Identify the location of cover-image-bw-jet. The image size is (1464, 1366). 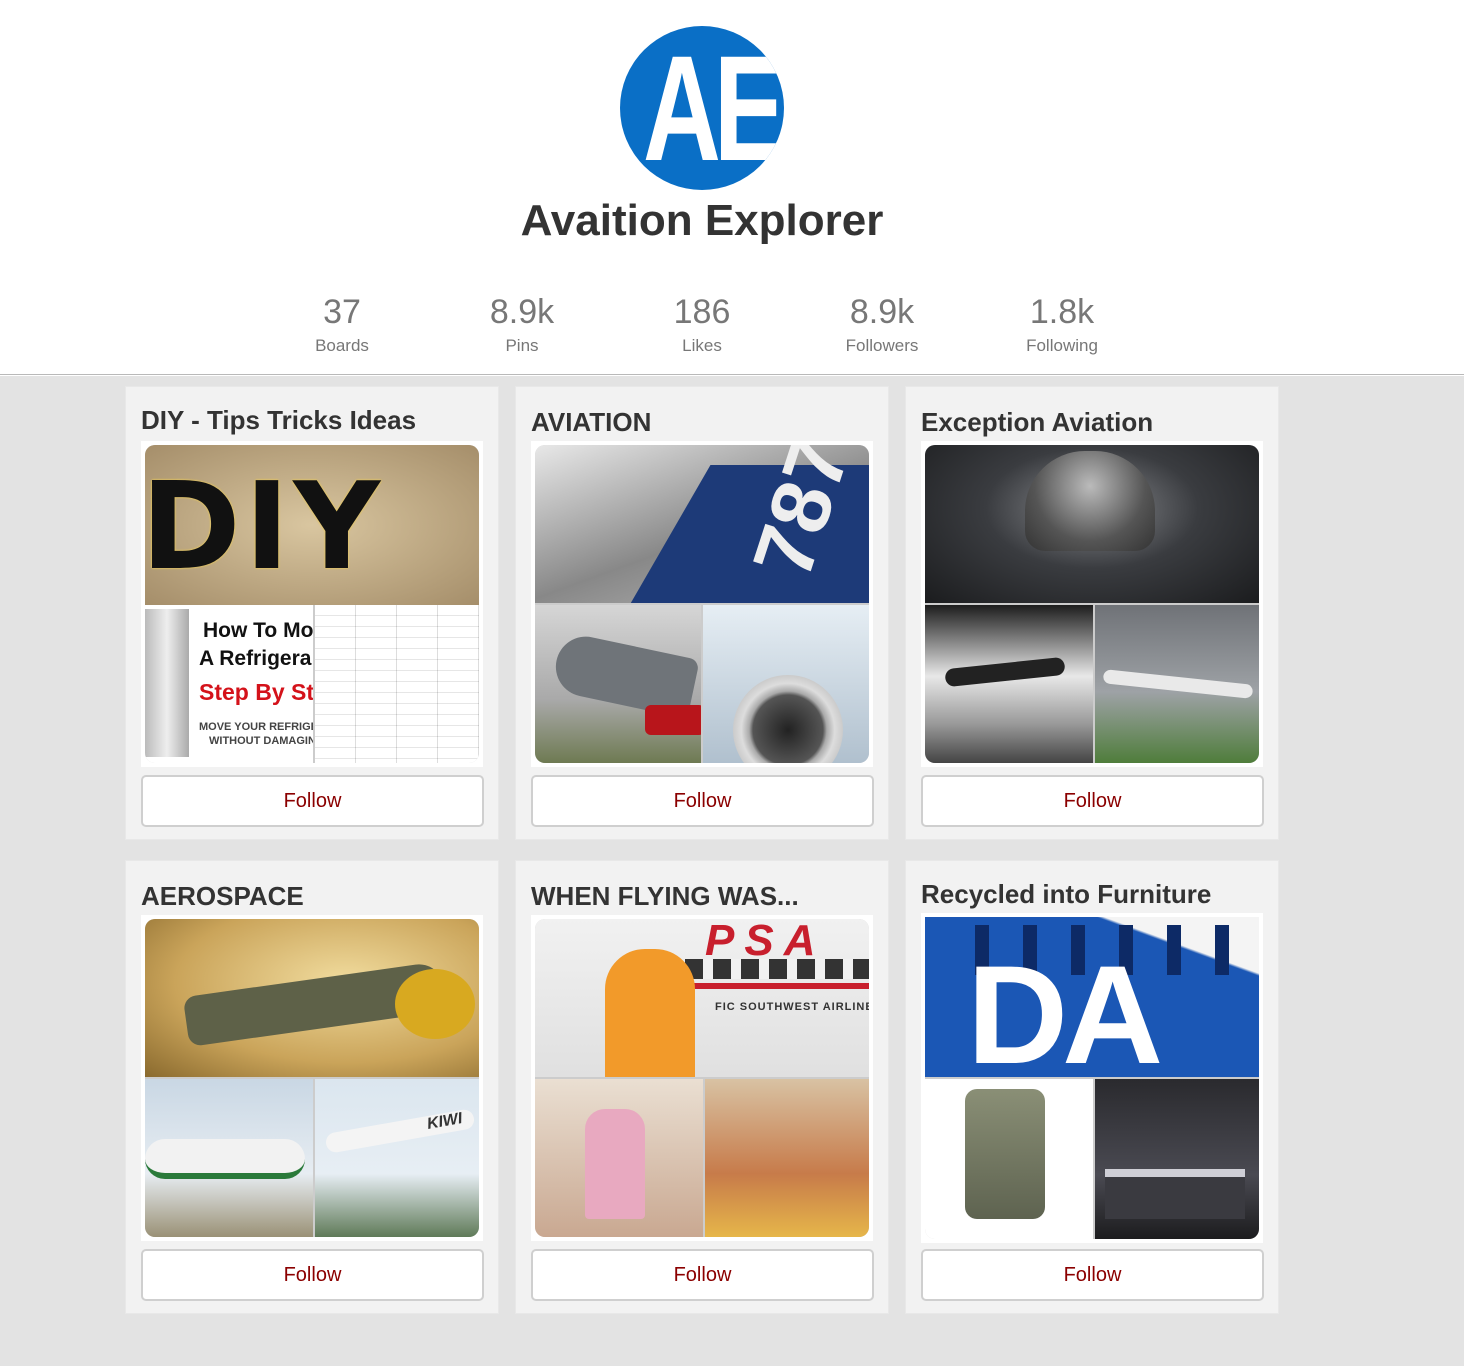
(1009, 684).